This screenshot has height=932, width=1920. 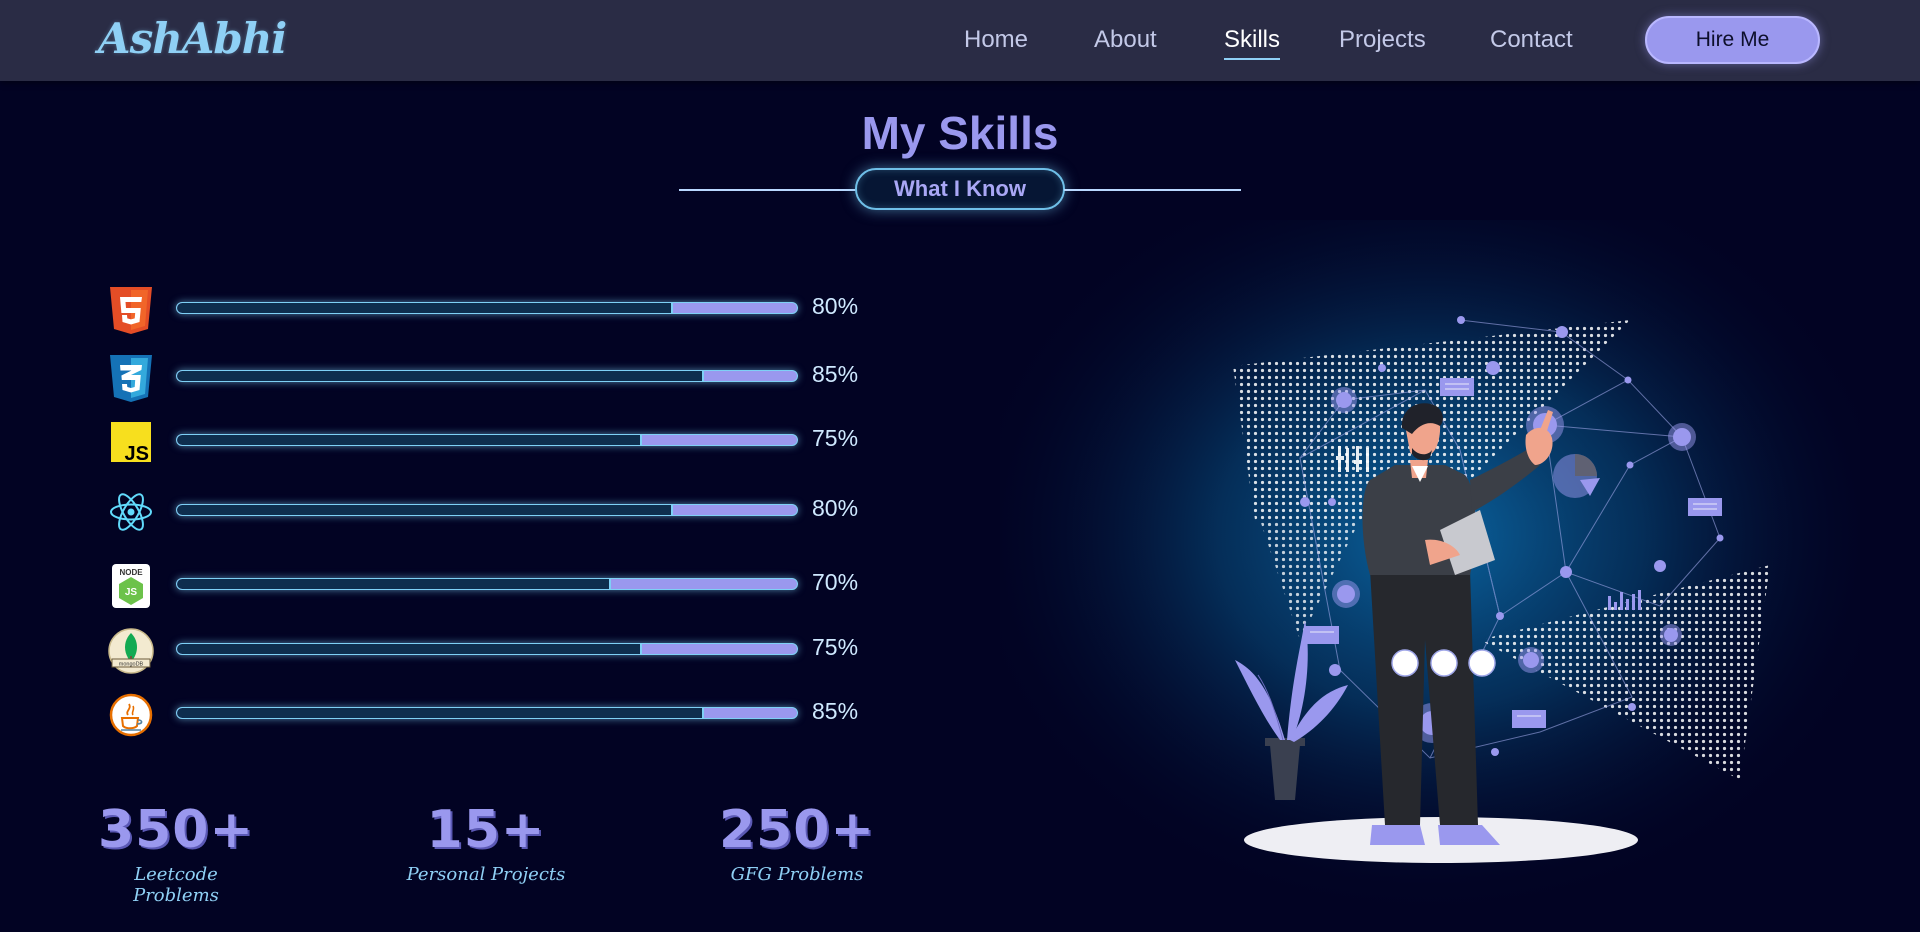 I want to click on section-title: My Skills, so click(x=960, y=133).